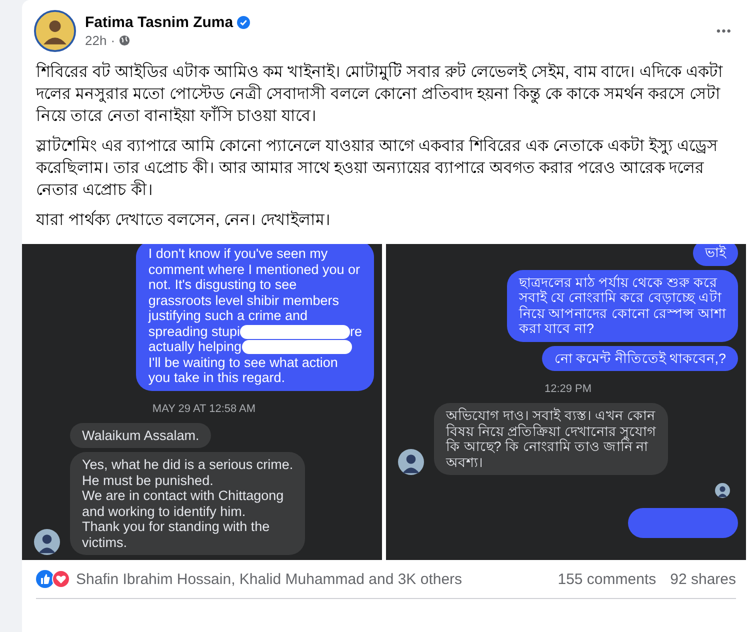  I want to click on post-time: 22h, so click(96, 40).